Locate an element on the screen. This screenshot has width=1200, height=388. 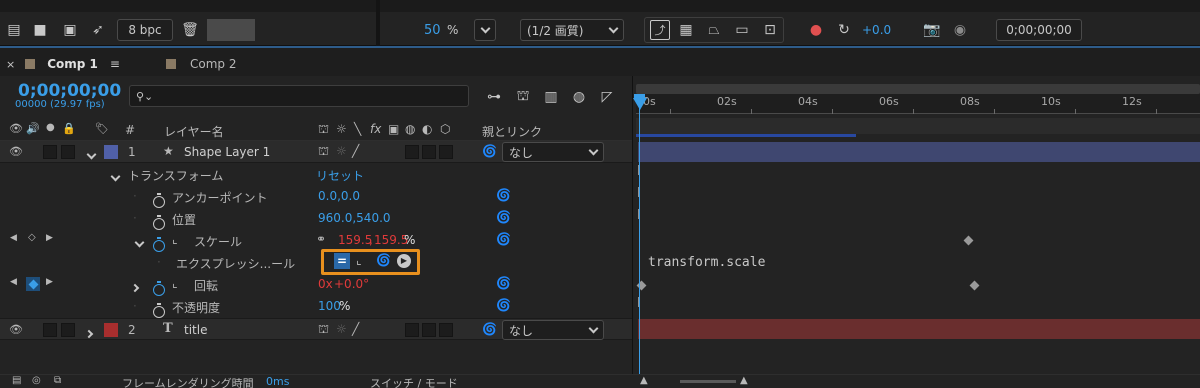
transparency-grid-icon: ▦ is located at coordinates (686, 30).